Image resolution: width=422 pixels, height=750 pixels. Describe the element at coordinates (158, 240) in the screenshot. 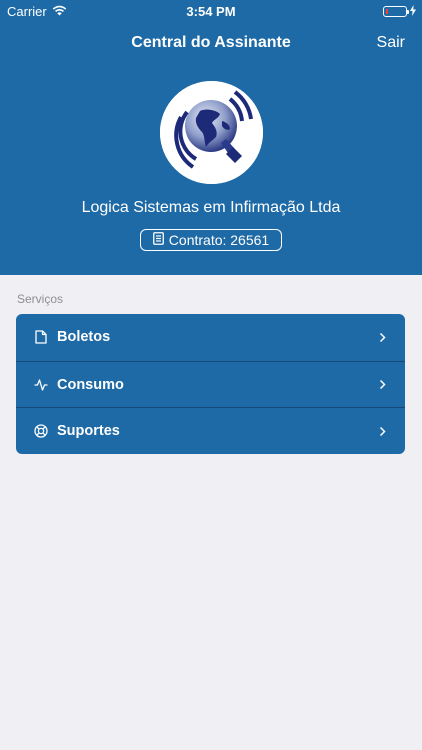

I see `receipt-icon` at that location.